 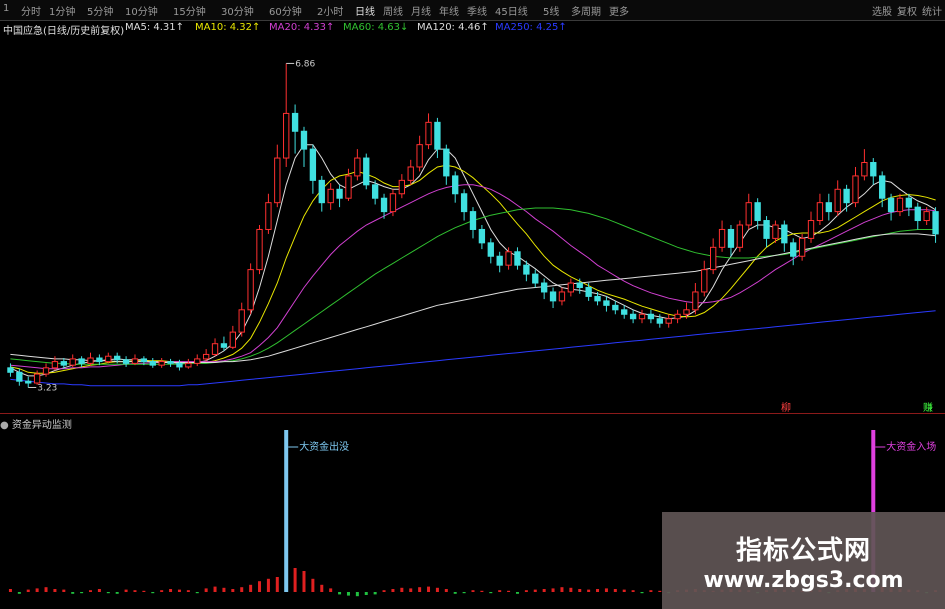 What do you see at coordinates (473, 348) in the screenshot?
I see `ma-line-ma250` at bounding box center [473, 348].